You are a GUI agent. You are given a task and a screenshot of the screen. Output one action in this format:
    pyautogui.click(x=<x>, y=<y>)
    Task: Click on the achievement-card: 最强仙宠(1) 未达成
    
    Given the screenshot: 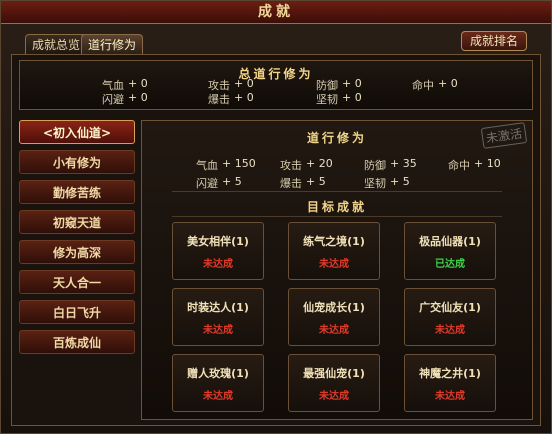 What is the action you would take?
    pyautogui.click(x=334, y=383)
    